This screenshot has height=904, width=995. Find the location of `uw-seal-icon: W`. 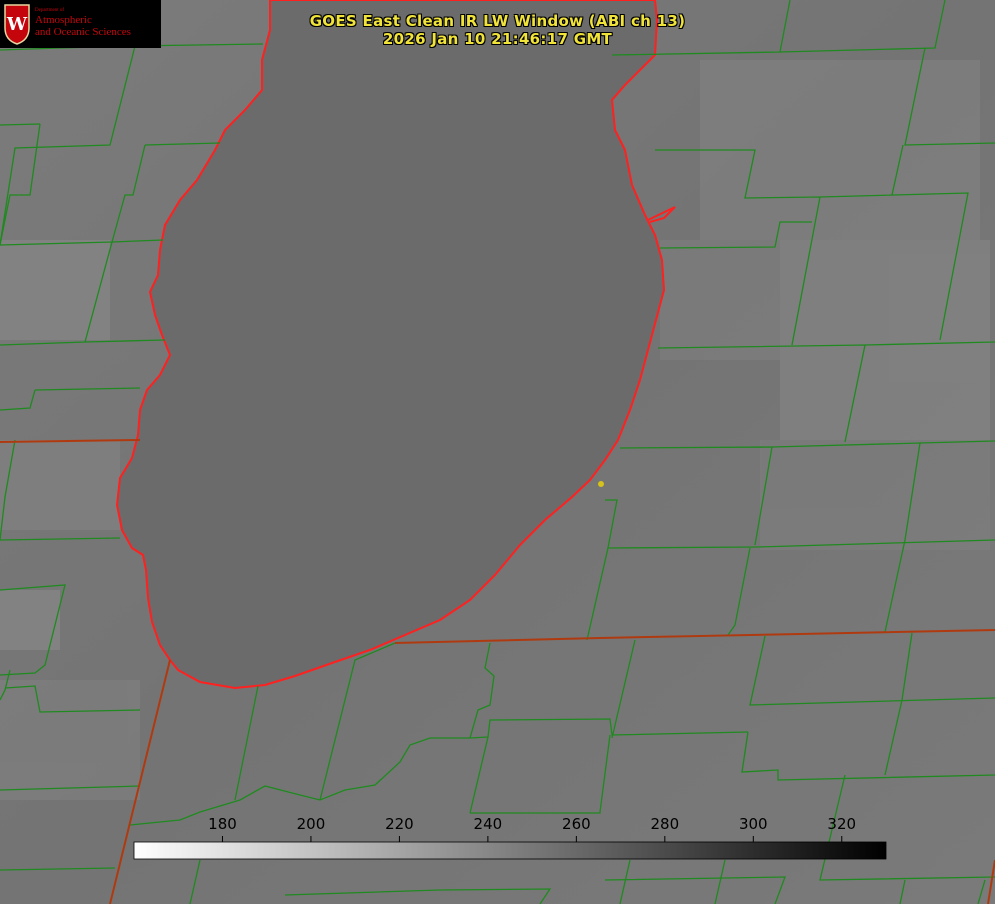

uw-seal-icon: W is located at coordinates (17, 24).